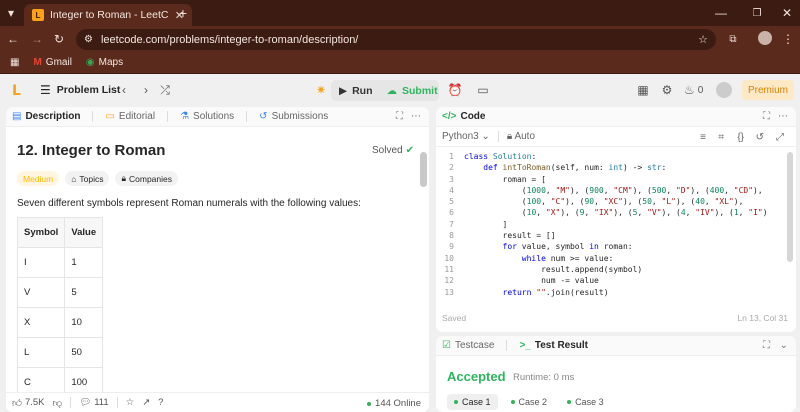 This screenshot has width=800, height=412. I want to click on lock-icon: 🔒︎, so click(123, 178).